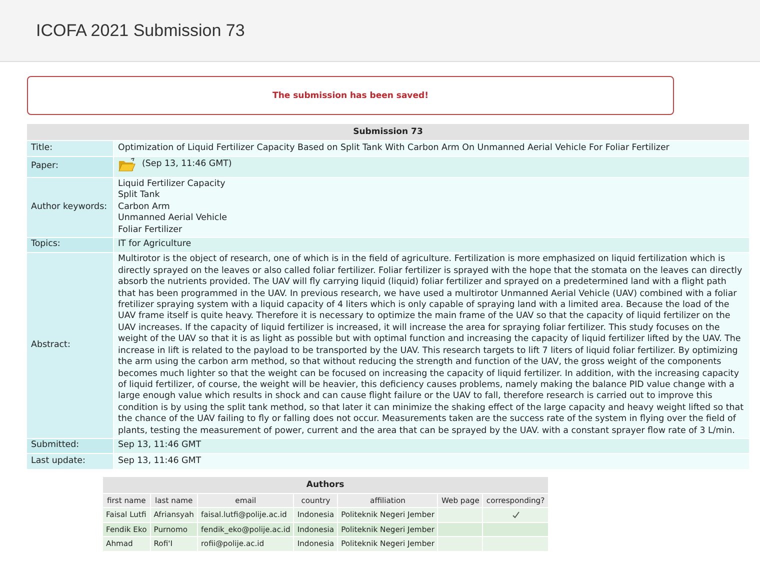 The width and height of the screenshot is (760, 587). Describe the element at coordinates (173, 219) in the screenshot. I see `keyword: Unmanned Aerial Vehicle` at that location.